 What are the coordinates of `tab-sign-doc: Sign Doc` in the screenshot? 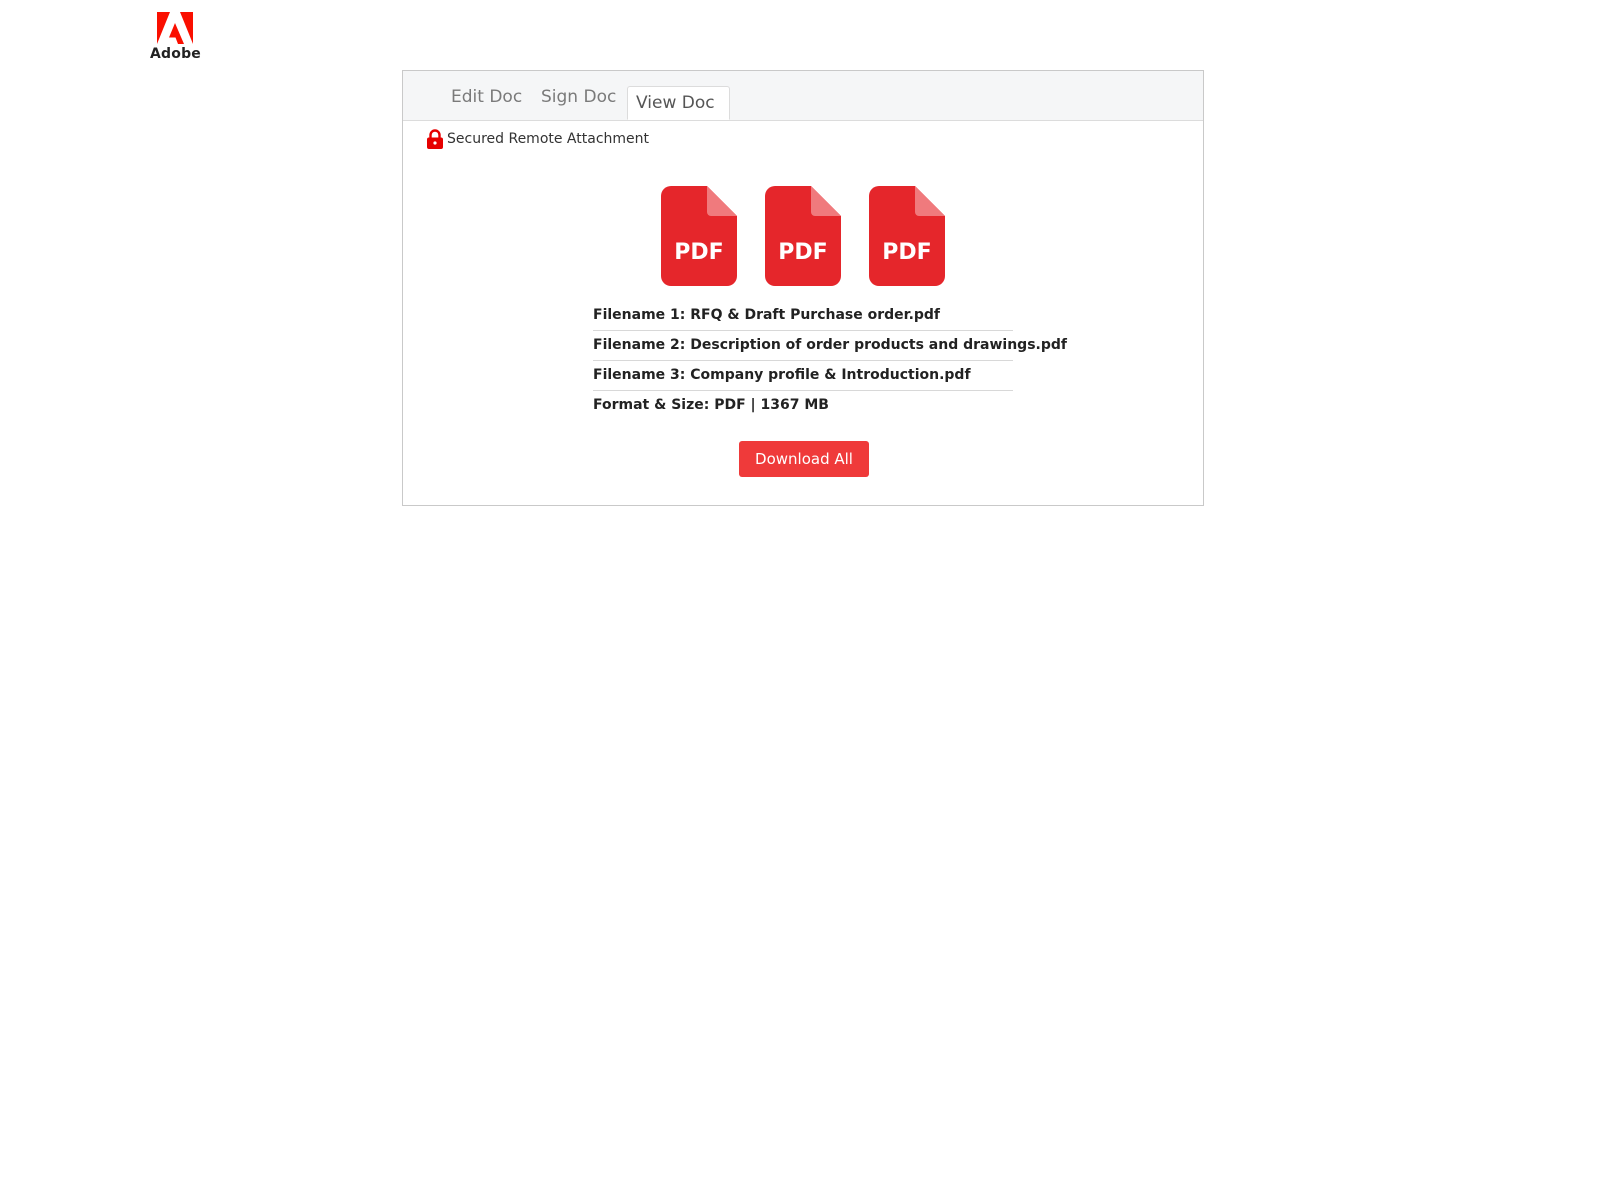 It's located at (578, 97).